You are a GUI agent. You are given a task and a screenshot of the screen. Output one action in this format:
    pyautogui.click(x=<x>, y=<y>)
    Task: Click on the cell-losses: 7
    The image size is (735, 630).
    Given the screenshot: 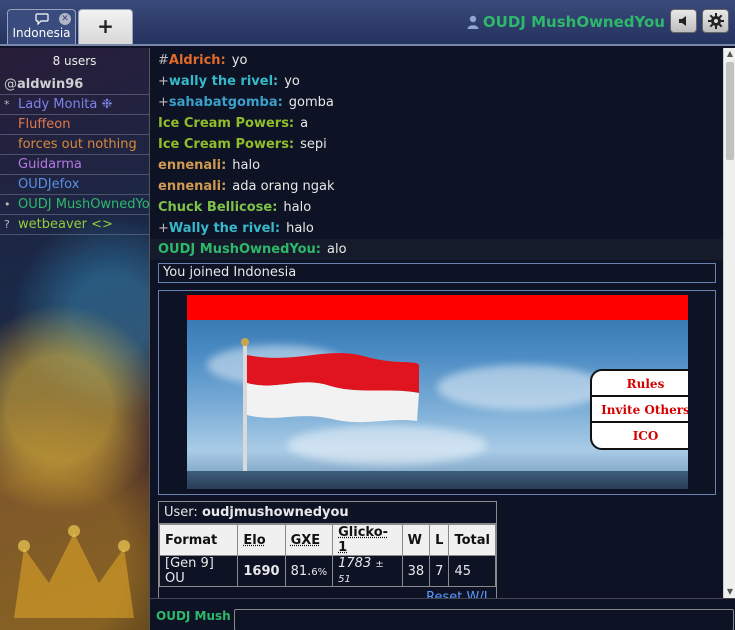 What is the action you would take?
    pyautogui.click(x=439, y=571)
    